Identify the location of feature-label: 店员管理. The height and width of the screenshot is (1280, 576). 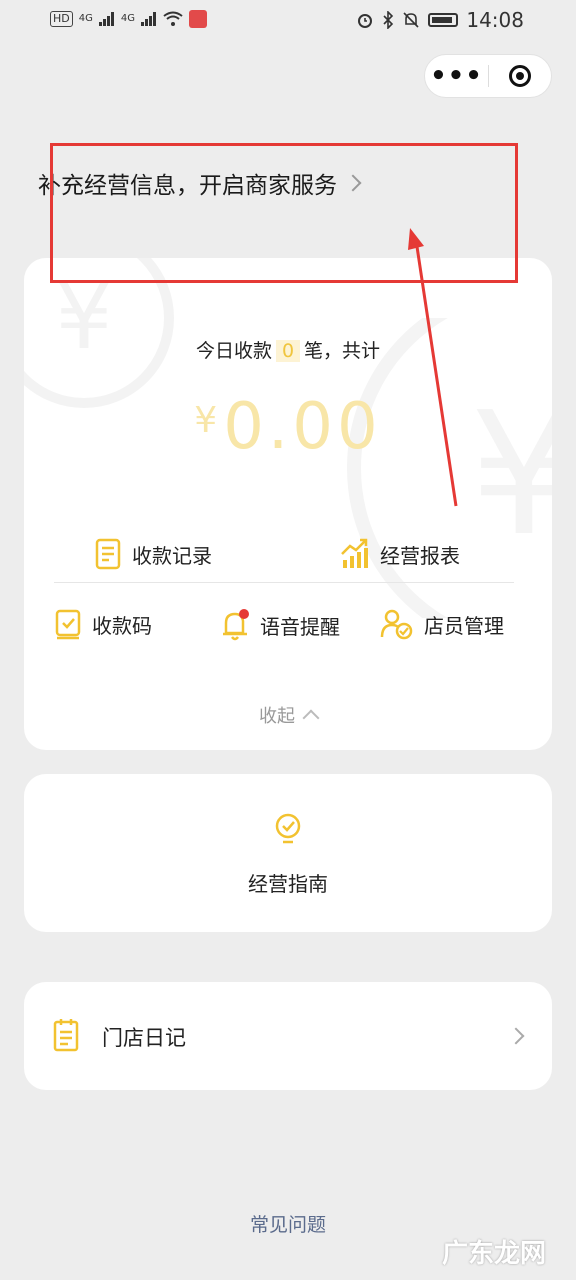
(464, 625).